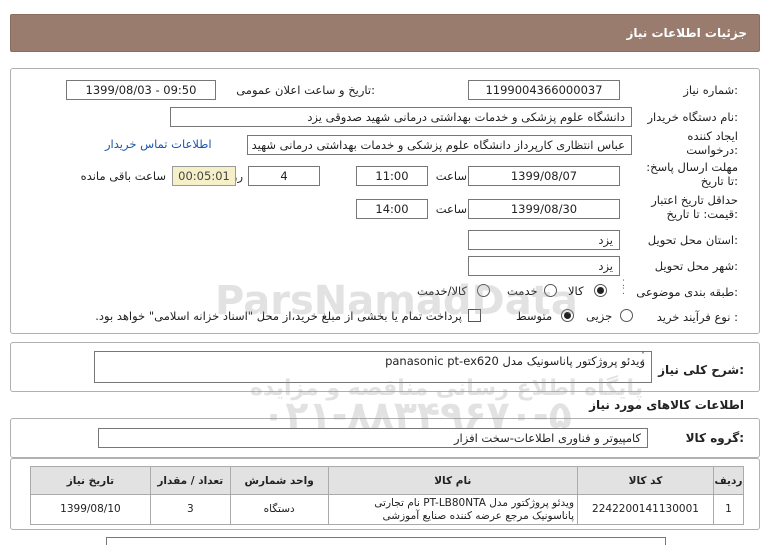 This screenshot has height=545, width=770. I want to click on validity-time-label: ساعت, so click(451, 209).